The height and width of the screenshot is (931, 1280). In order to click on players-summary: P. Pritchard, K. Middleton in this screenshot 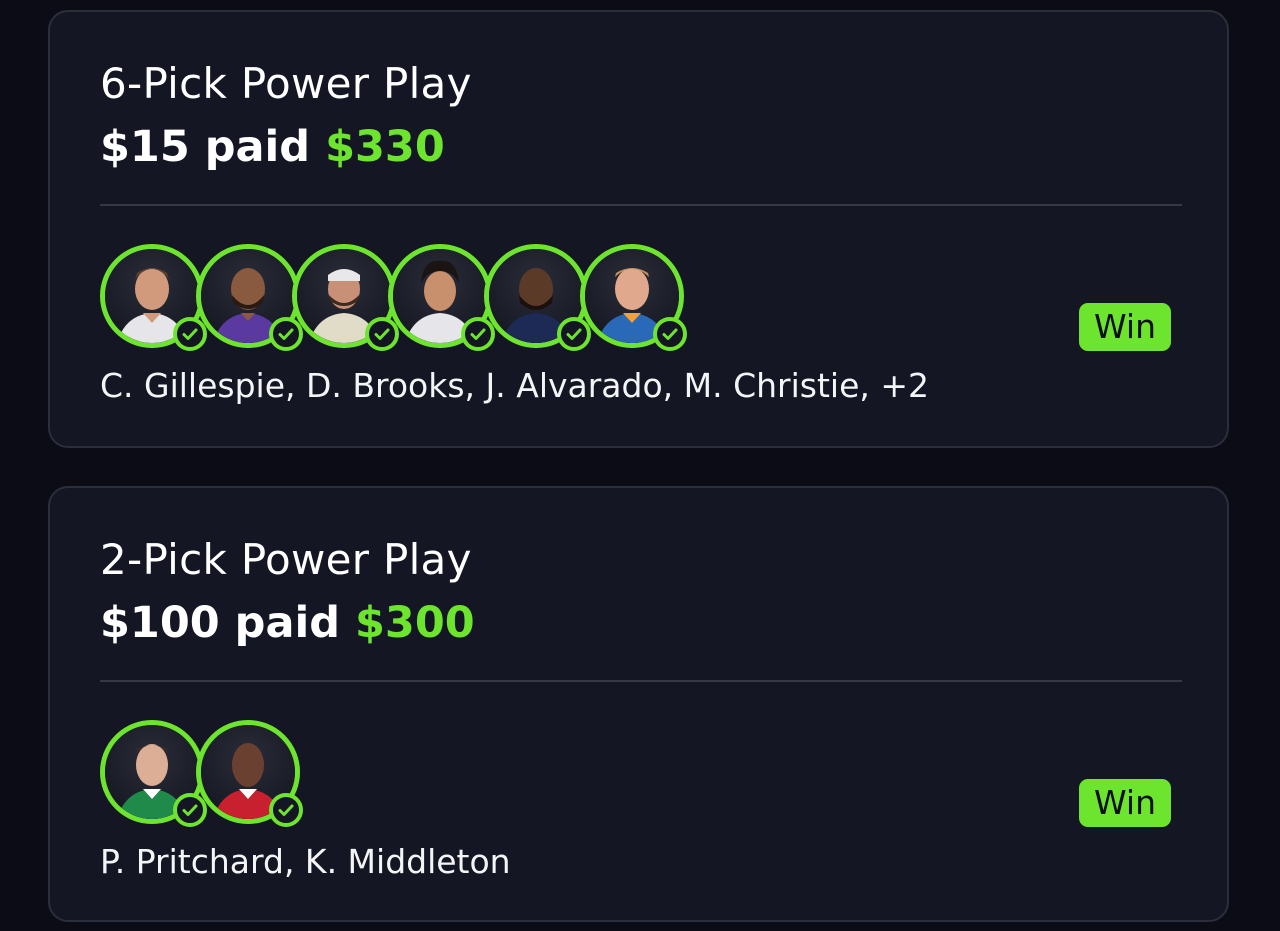, I will do `click(305, 861)`.